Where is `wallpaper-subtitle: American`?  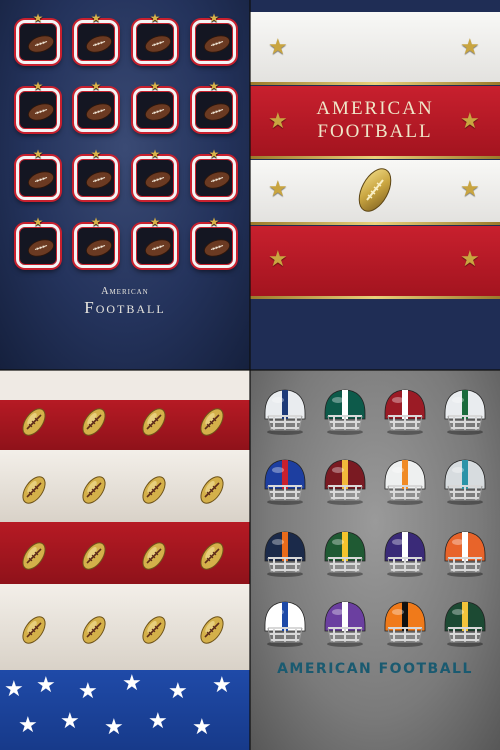
wallpaper-subtitle: American is located at coordinates (125, 291).